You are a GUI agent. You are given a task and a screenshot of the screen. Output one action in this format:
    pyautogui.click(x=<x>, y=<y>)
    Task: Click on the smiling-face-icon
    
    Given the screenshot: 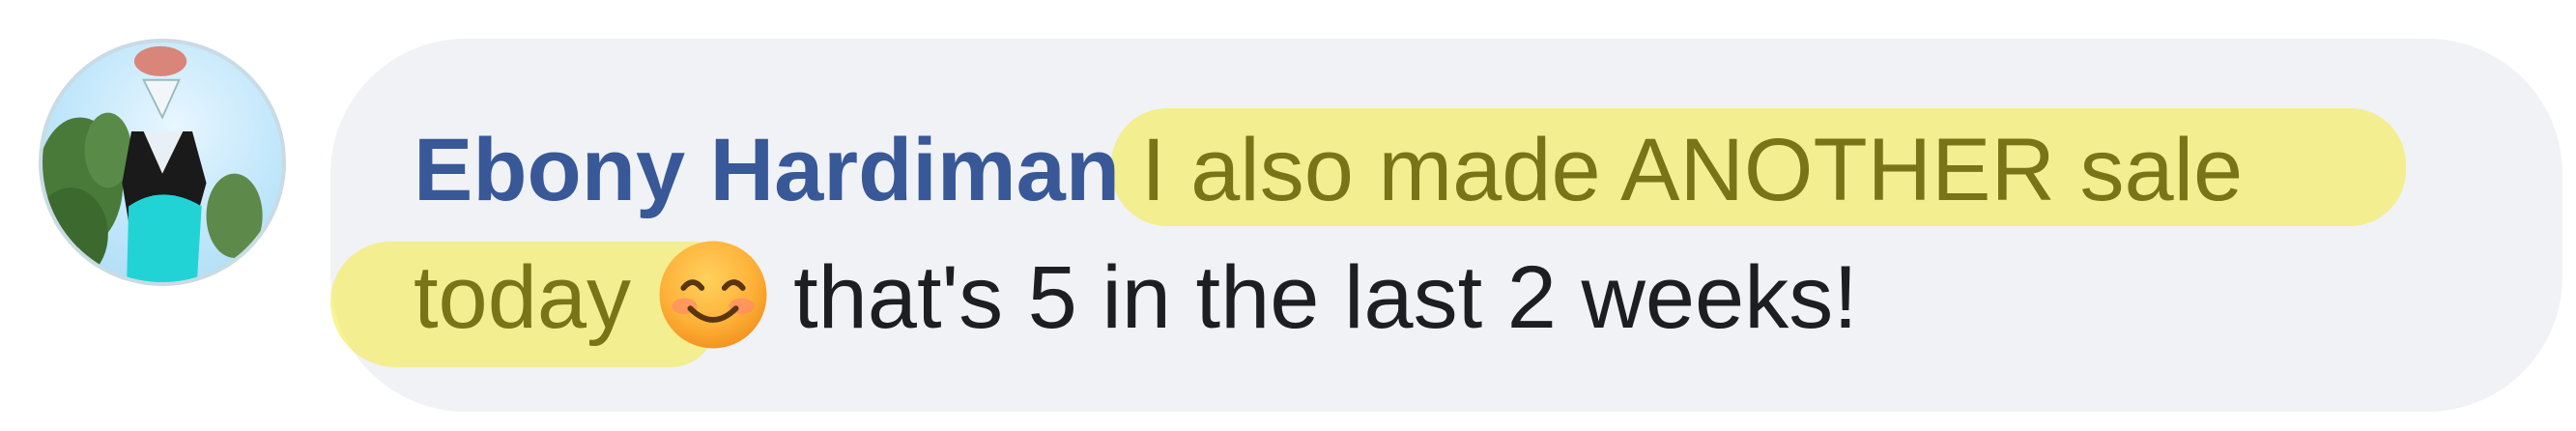 What is the action you would take?
    pyautogui.click(x=713, y=295)
    